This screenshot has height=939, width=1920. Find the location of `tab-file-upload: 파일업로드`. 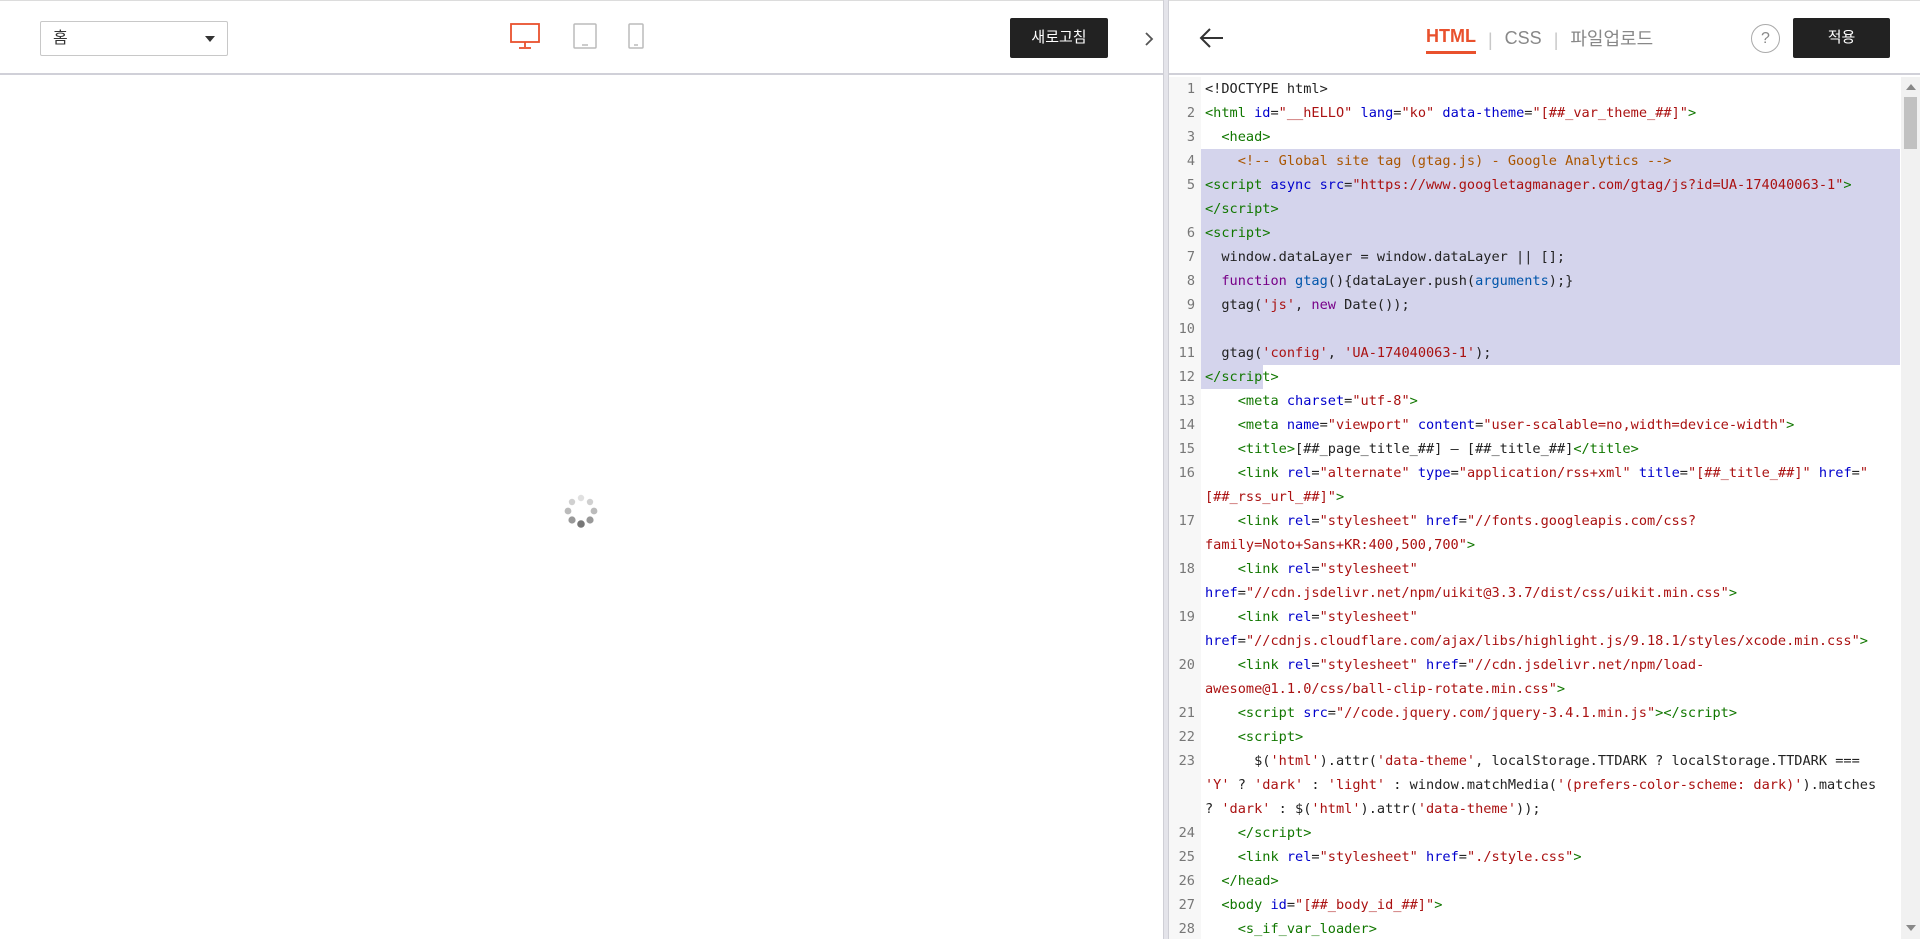

tab-file-upload: 파일업로드 is located at coordinates (1611, 40).